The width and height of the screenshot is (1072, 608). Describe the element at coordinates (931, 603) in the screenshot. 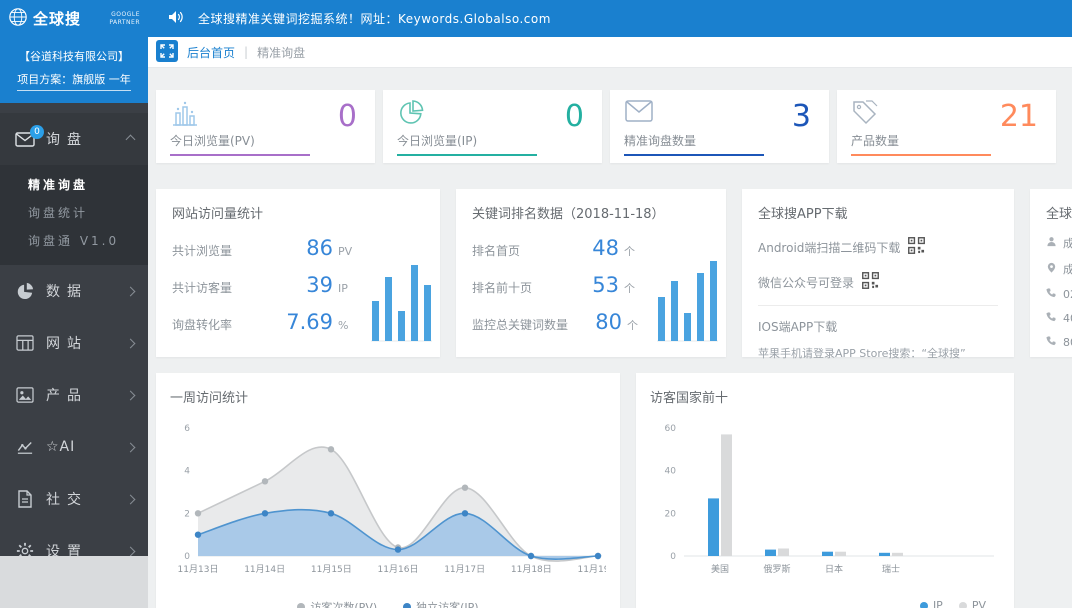

I see `legend-item-ip: IP` at that location.